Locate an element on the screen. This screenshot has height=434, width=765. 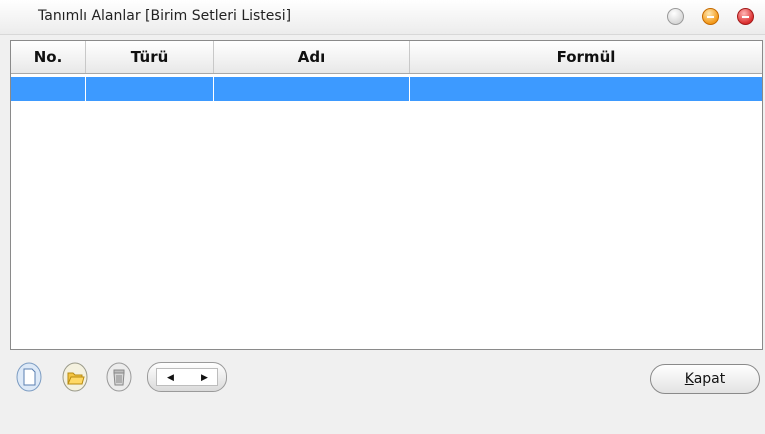
table-row is located at coordinates (386, 89).